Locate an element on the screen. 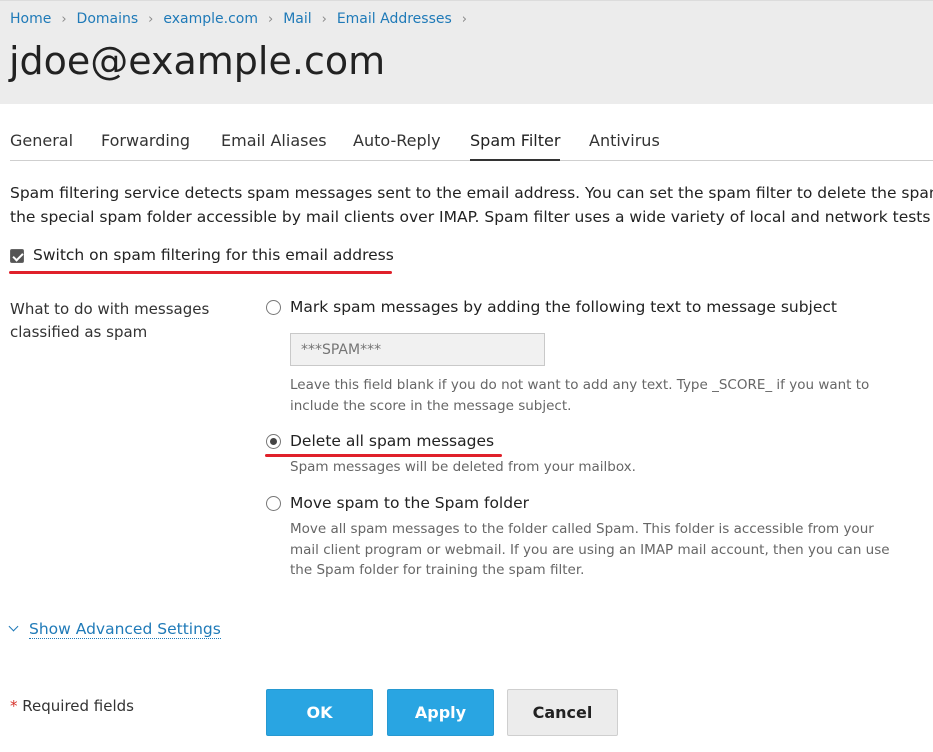  chevron-down-icon is located at coordinates (13, 626).